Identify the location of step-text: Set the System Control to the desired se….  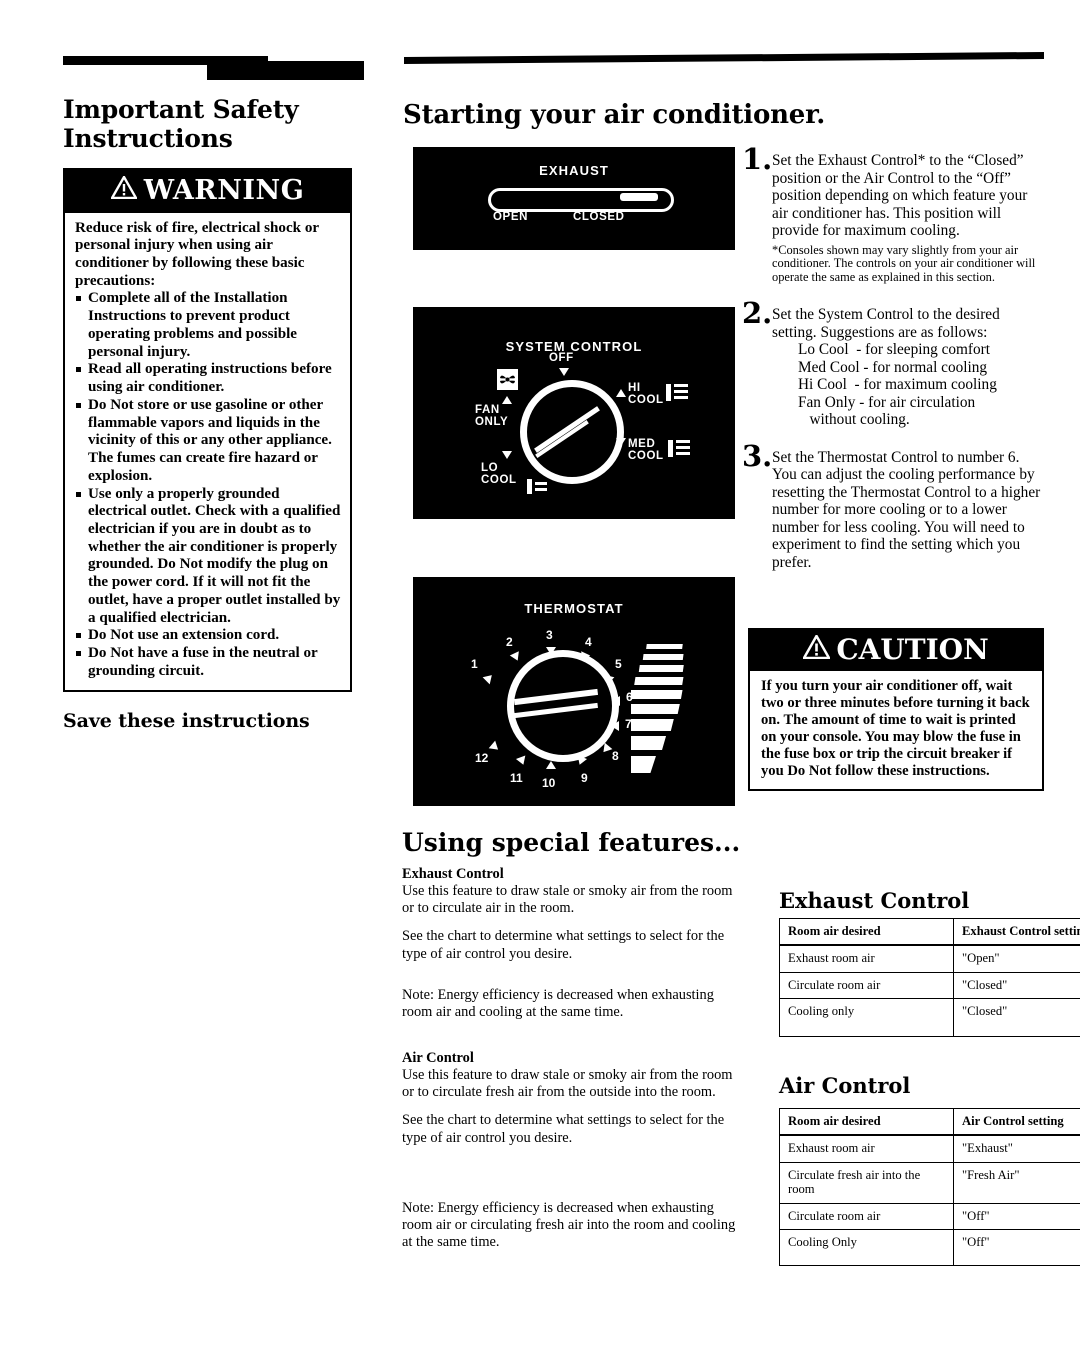
(886, 323).